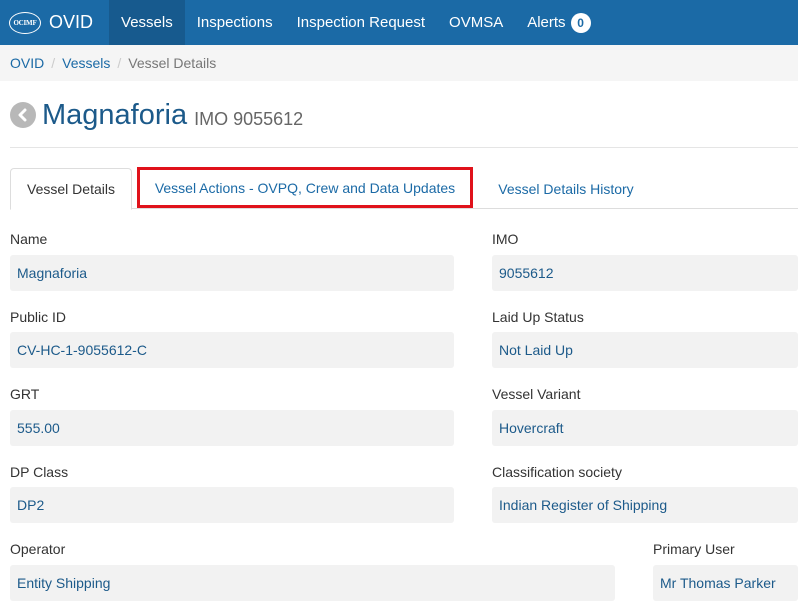 The width and height of the screenshot is (798, 610). What do you see at coordinates (38, 549) in the screenshot?
I see `operator-label: Operator` at bounding box center [38, 549].